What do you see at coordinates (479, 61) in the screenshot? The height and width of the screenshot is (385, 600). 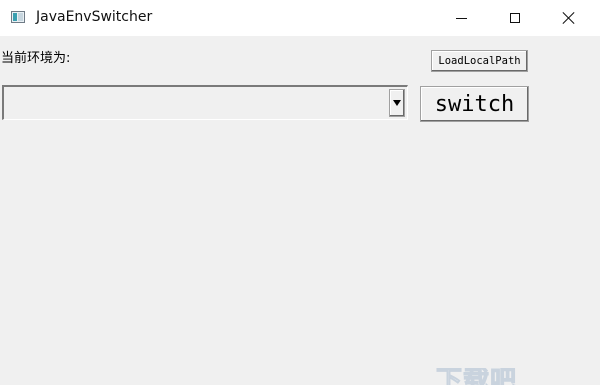 I see `load-local-path-button: LoadLocalPath` at bounding box center [479, 61].